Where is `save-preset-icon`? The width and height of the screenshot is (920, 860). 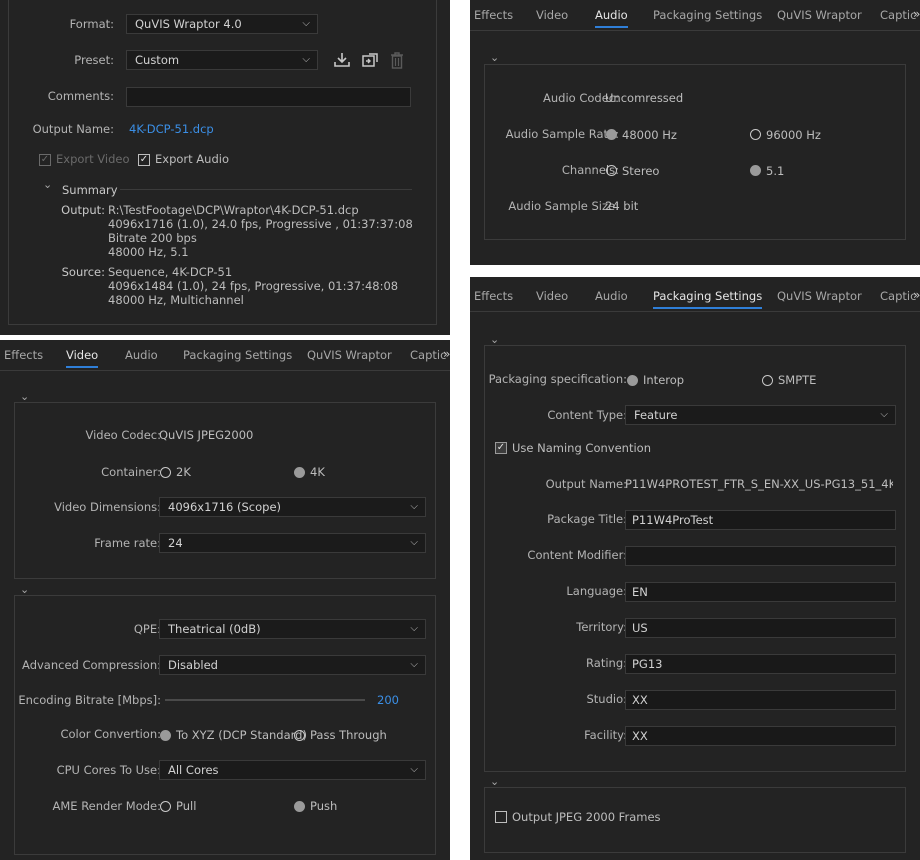 save-preset-icon is located at coordinates (370, 60).